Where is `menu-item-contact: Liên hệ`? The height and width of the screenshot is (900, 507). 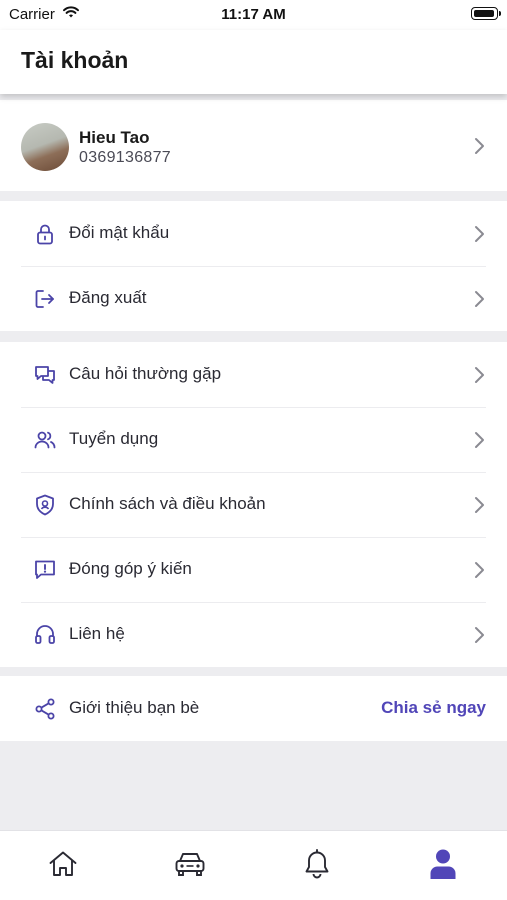
menu-item-contact: Liên hệ is located at coordinates (253, 634).